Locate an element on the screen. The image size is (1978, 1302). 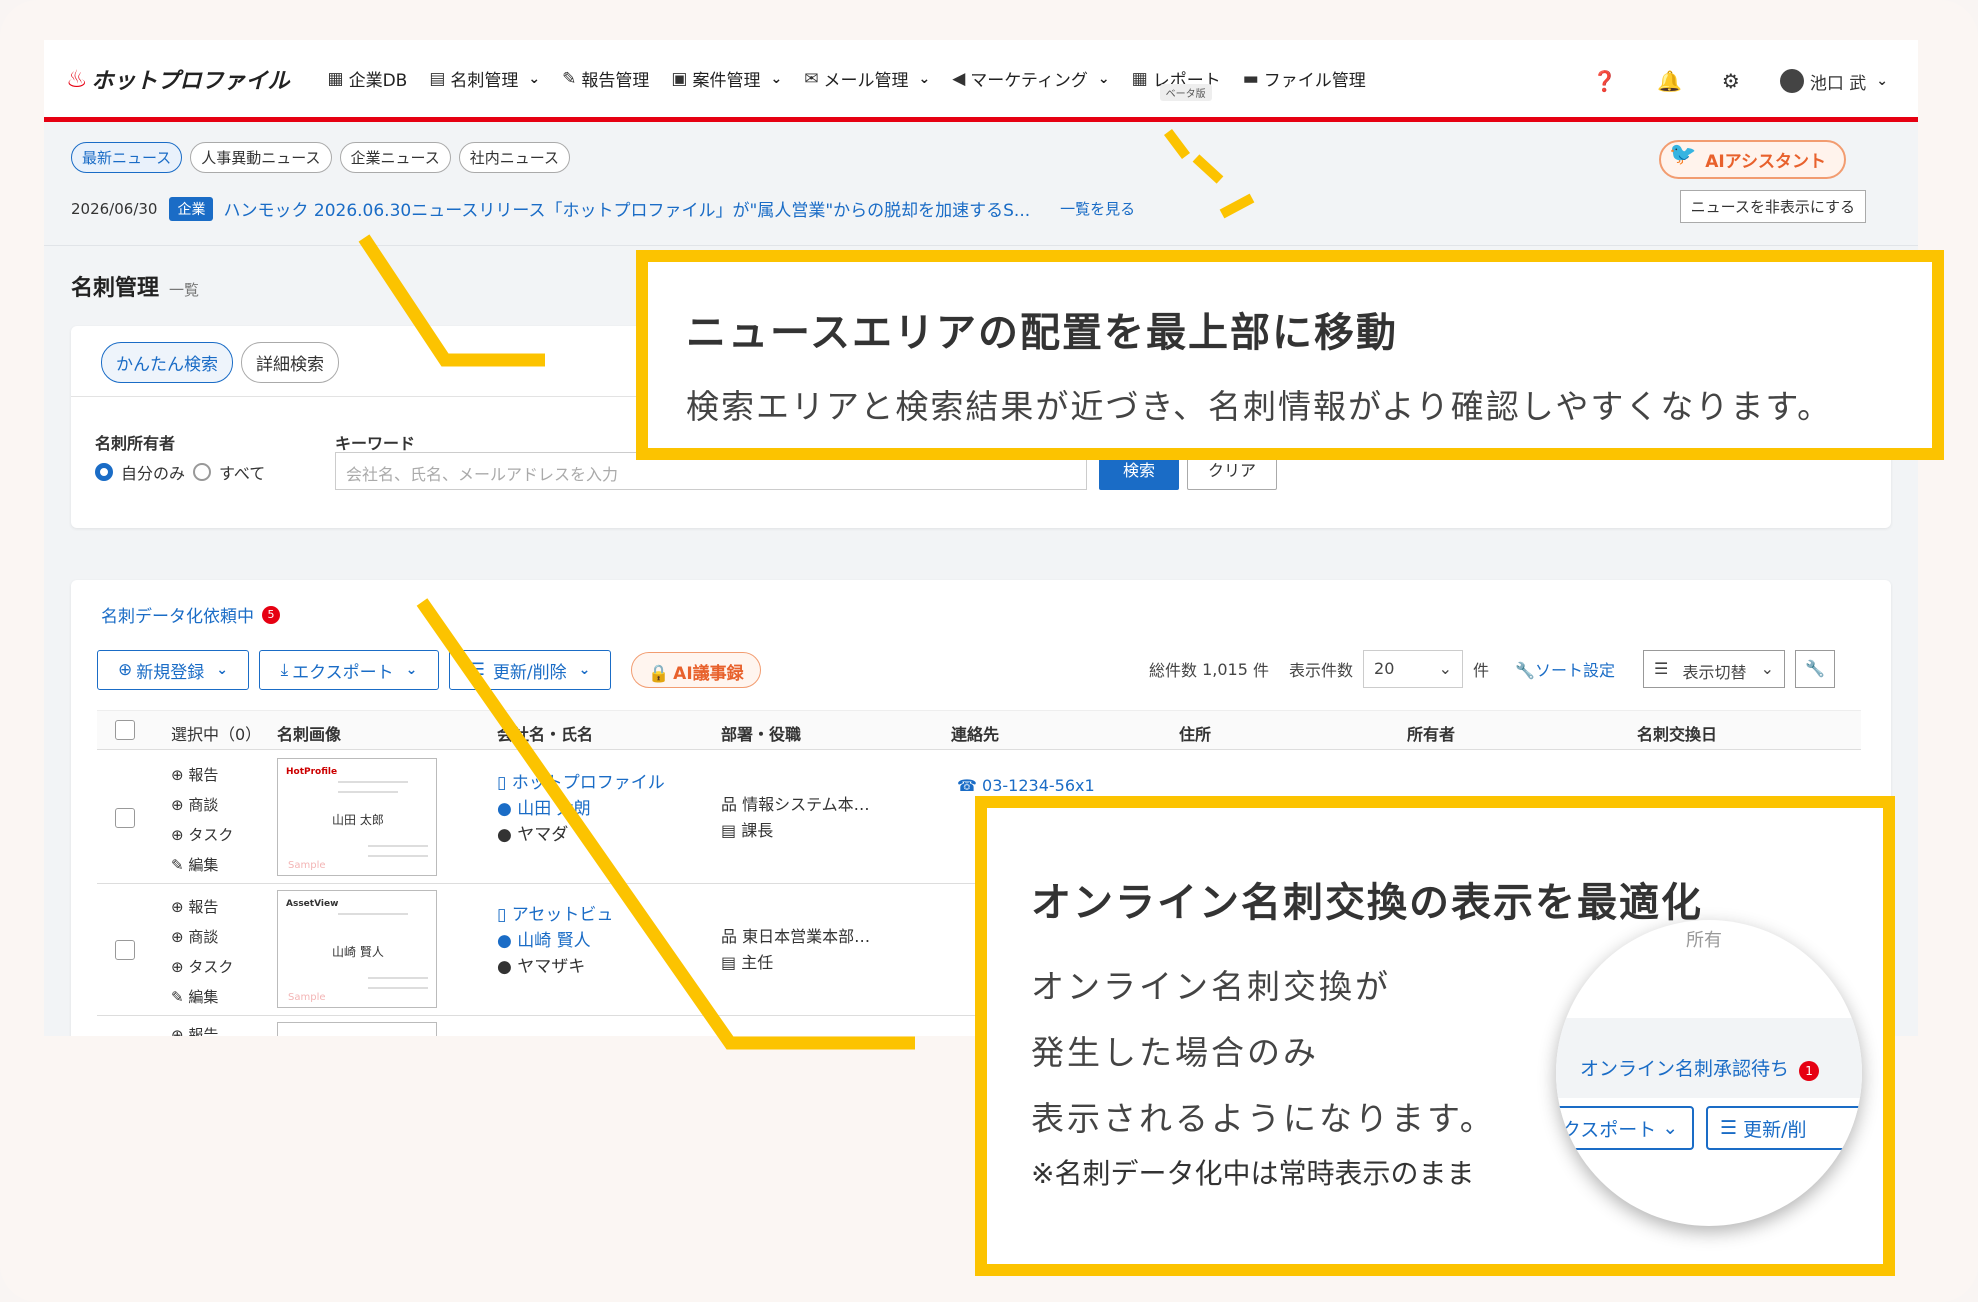
tab-simple-search: かんたん検索 is located at coordinates (167, 362).